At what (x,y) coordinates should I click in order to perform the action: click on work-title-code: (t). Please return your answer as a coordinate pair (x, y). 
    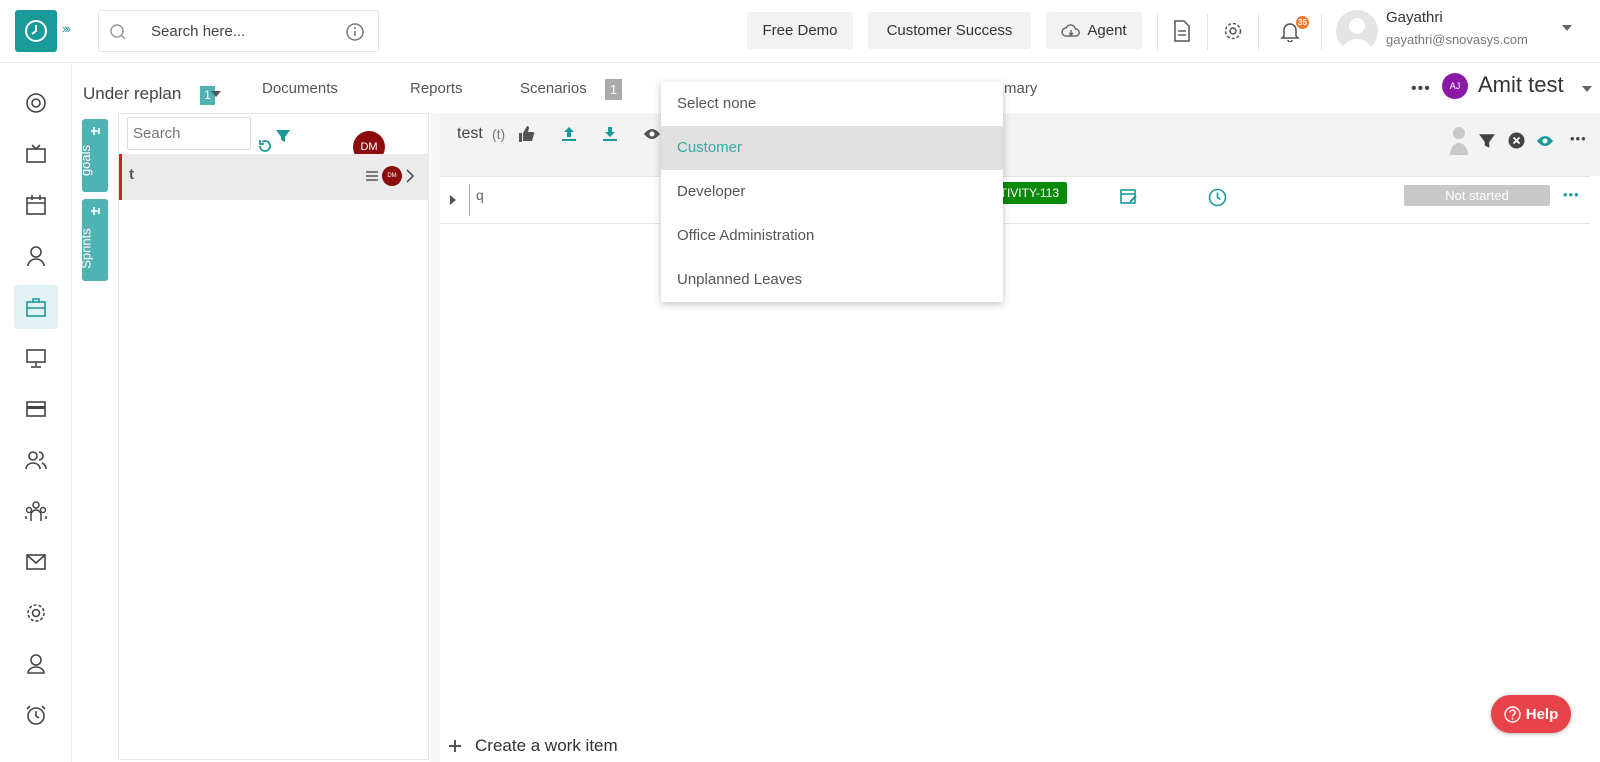
    Looking at the image, I should click on (499, 134).